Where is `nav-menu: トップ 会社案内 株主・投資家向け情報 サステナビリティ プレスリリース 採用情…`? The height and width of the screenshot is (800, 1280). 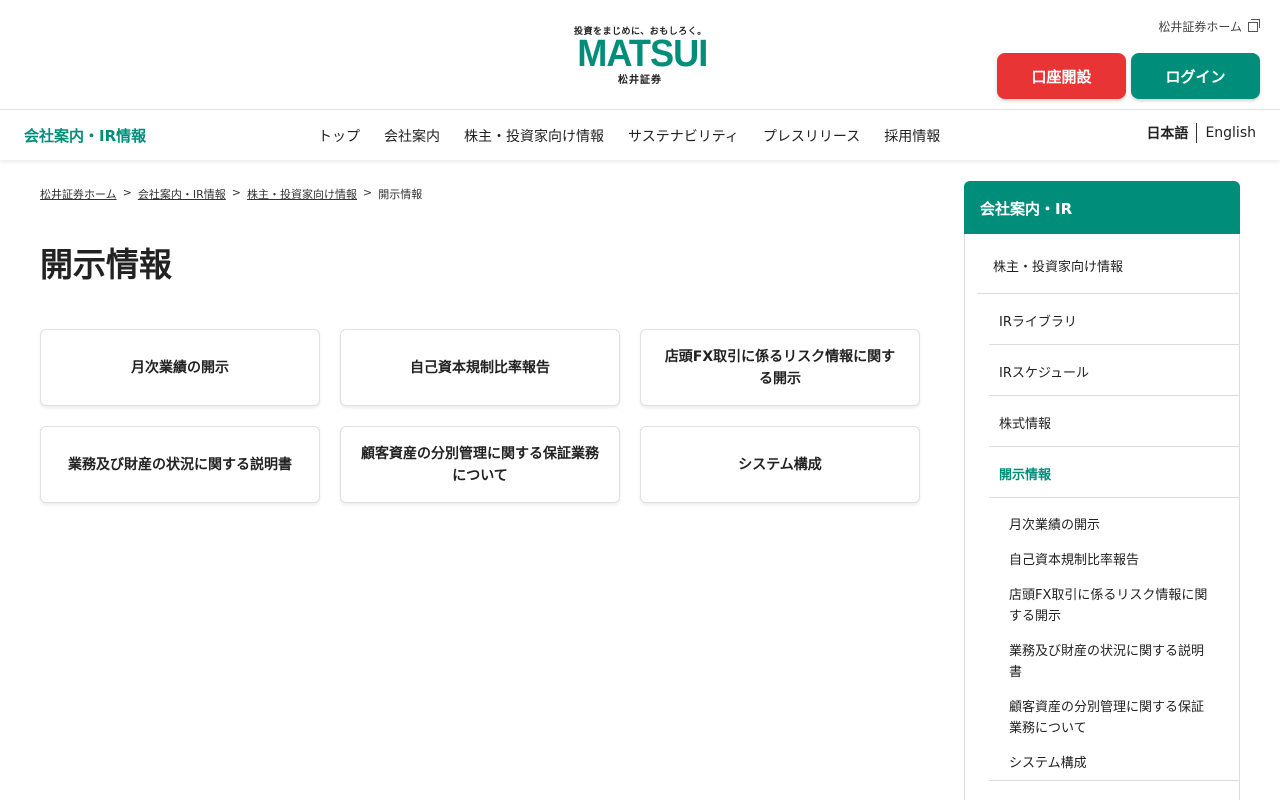 nav-menu: トップ 会社案内 株主・投資家向け情報 サステナビリティ プレスリリース 採用情… is located at coordinates (629, 136).